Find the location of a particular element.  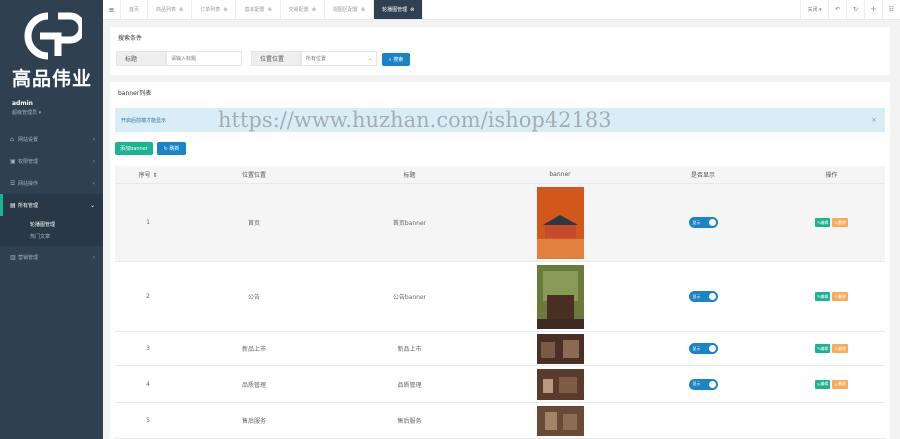

cog-icon: ☰ is located at coordinates (13, 183).